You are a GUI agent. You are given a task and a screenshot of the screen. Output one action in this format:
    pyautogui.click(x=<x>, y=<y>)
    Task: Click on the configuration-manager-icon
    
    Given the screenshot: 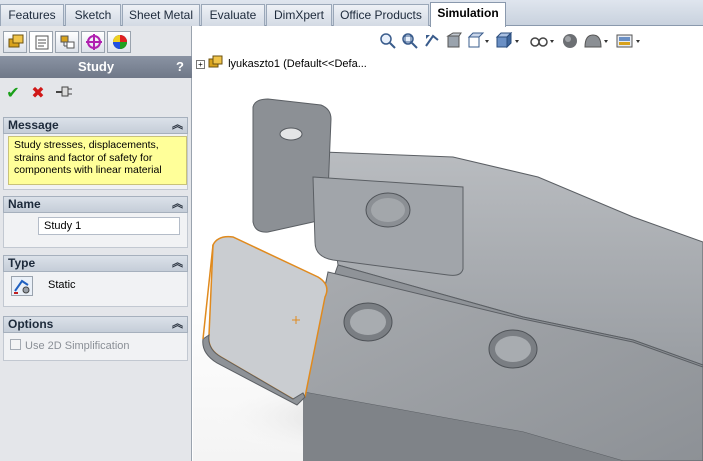 What is the action you would take?
    pyautogui.click(x=67, y=42)
    